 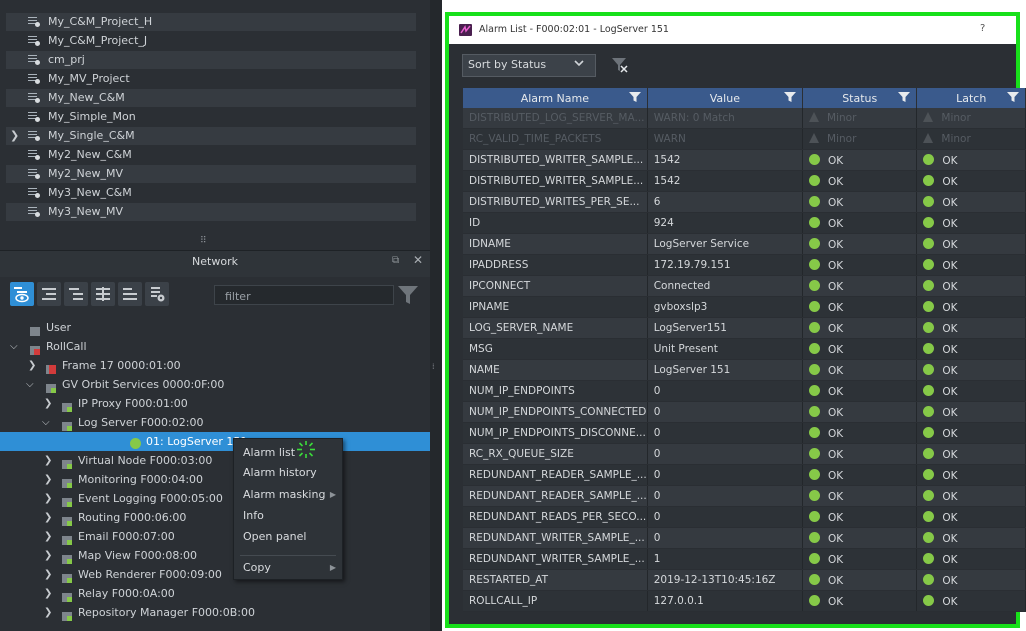 What do you see at coordinates (744, 412) in the screenshot?
I see `table-row: NUM_IP_ENDPOINTS_CONNECTED 0 OK OK` at bounding box center [744, 412].